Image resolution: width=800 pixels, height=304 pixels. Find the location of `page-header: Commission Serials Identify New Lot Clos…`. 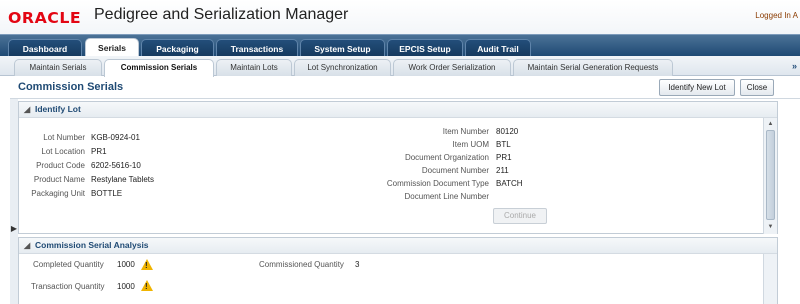

page-header: Commission Serials Identify New Lot Clos… is located at coordinates (405, 88).